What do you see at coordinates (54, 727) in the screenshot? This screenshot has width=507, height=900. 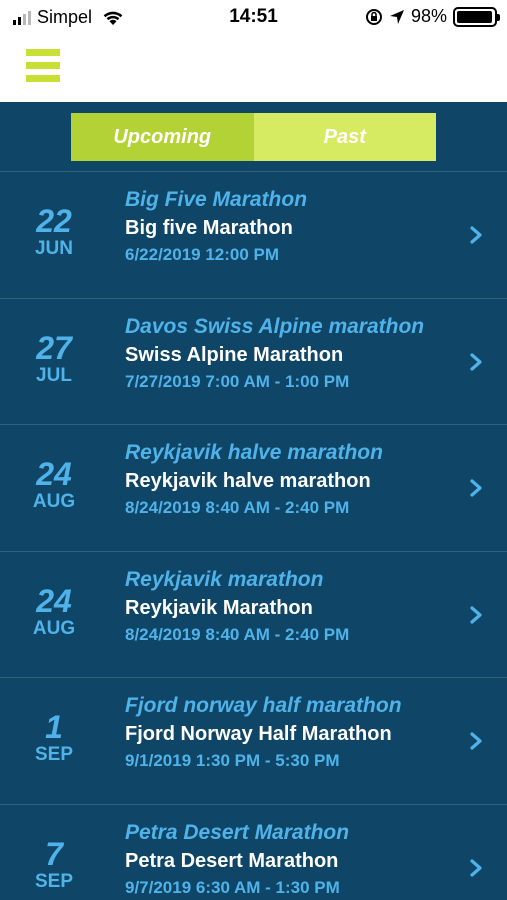 I see `event-day: 1` at bounding box center [54, 727].